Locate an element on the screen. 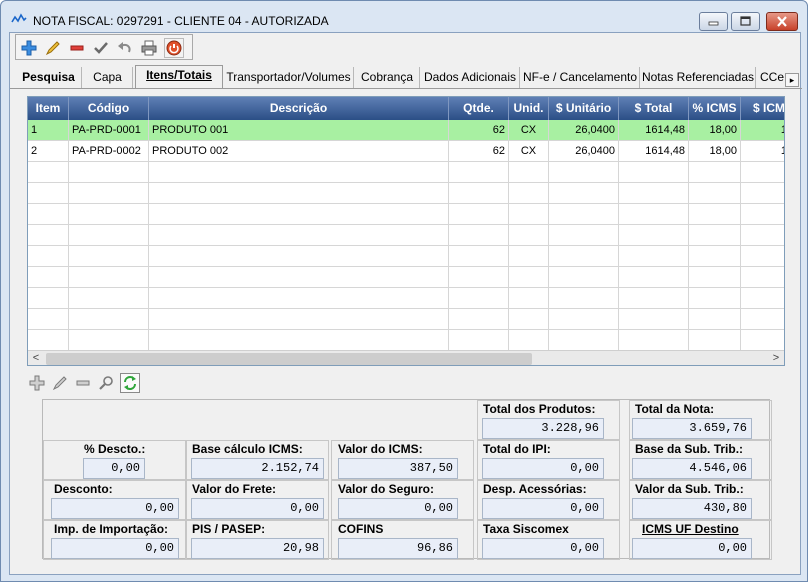  valor-frete-field: 0,00 is located at coordinates (257, 508).